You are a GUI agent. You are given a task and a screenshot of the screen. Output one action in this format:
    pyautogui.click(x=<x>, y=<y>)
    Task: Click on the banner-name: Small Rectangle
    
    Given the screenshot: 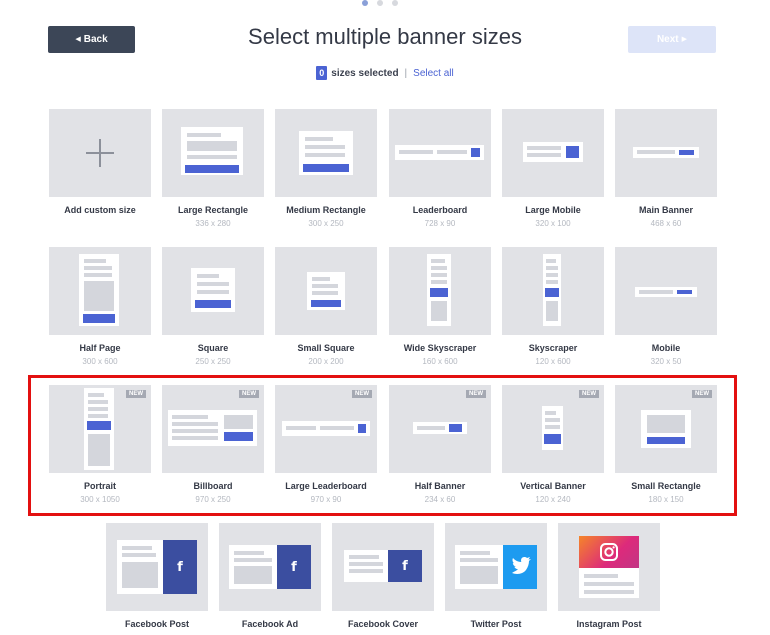 What is the action you would take?
    pyautogui.click(x=666, y=486)
    